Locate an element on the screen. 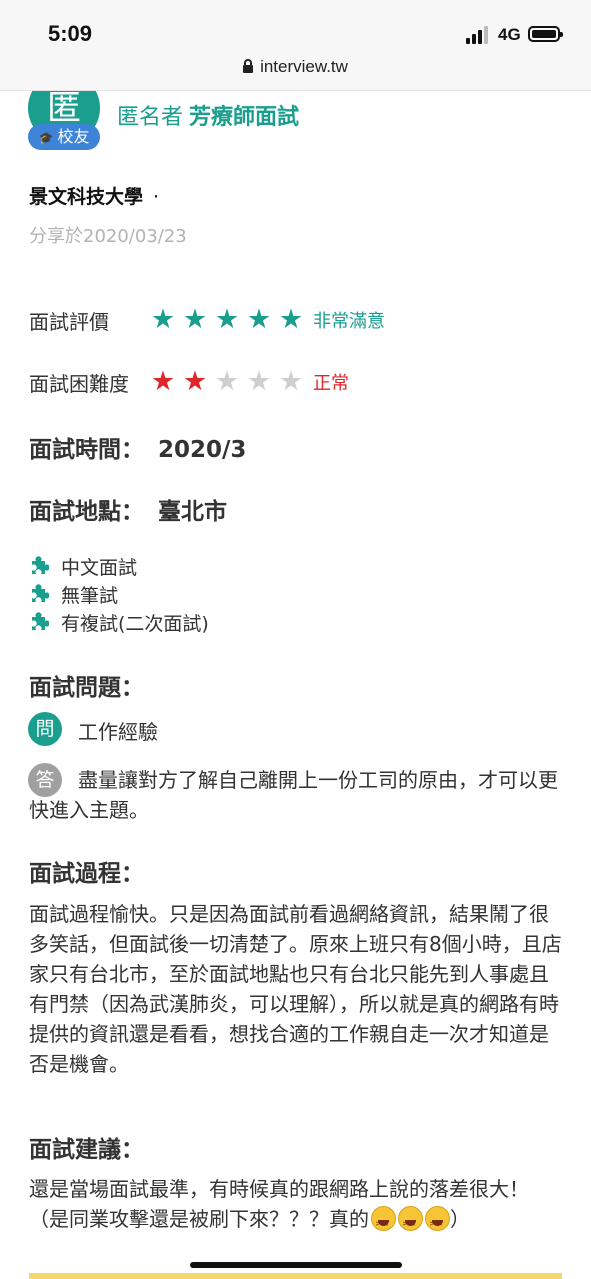 Image resolution: width=591 pixels, height=1279 pixels. tag-item: 有複試(二次面試) is located at coordinates (119, 622).